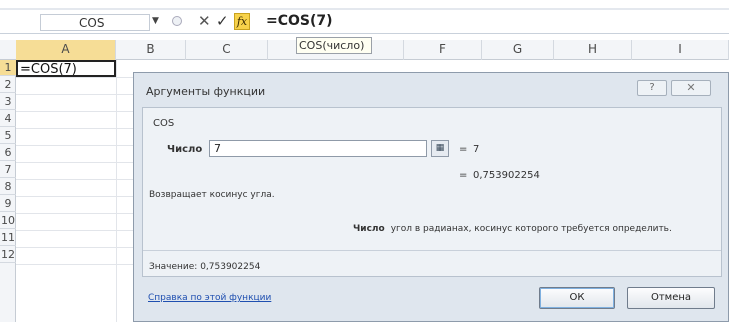 This screenshot has height=322, width=729. I want to click on divider, so click(432, 250).